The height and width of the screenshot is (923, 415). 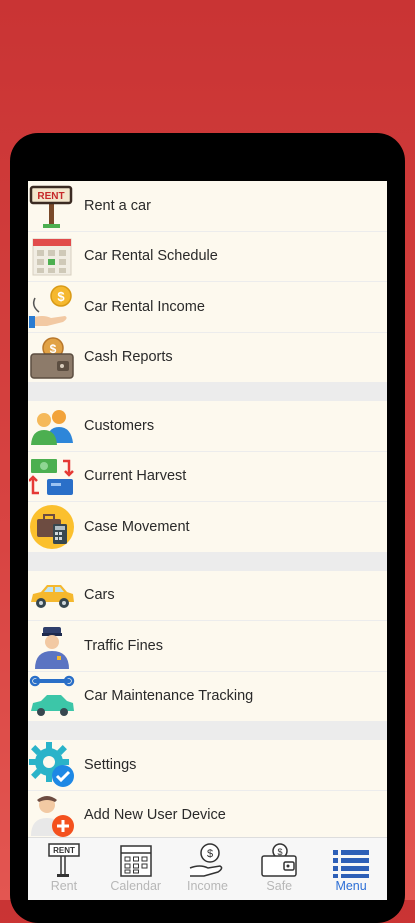 What do you see at coordinates (135, 476) in the screenshot?
I see `menu-item-label: Current Harvest` at bounding box center [135, 476].